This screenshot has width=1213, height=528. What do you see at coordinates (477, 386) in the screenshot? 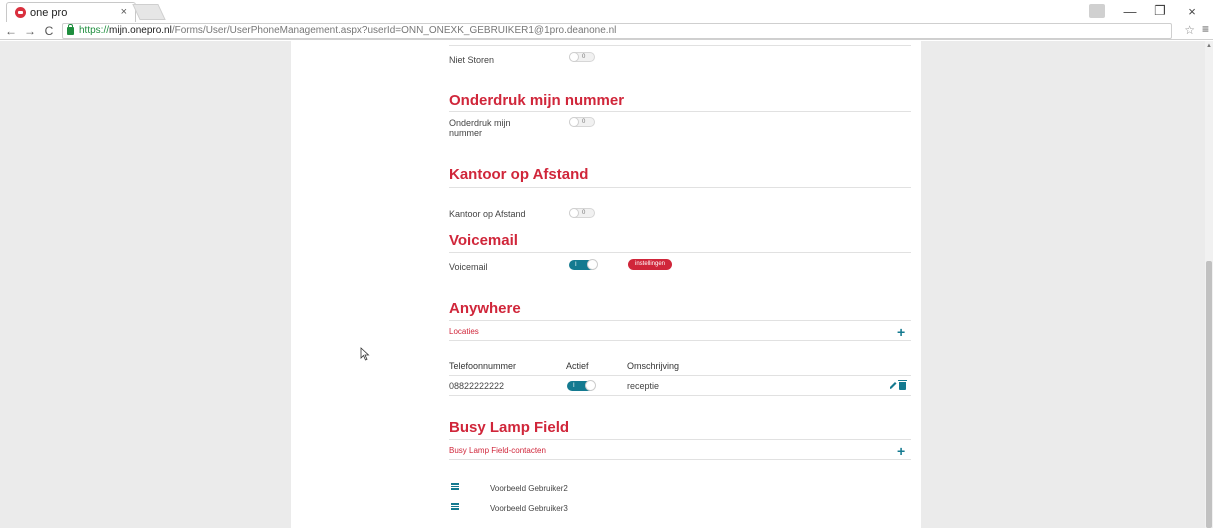
I see `location-number: 08822222222` at bounding box center [477, 386].